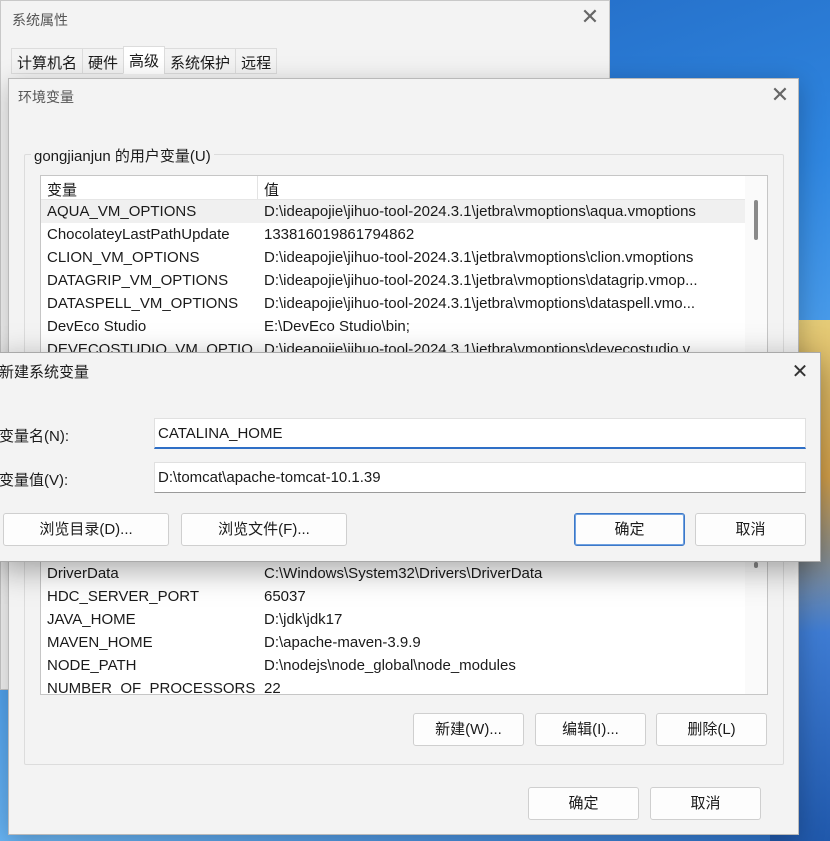  I want to click on variable-value: 22, so click(272, 687).